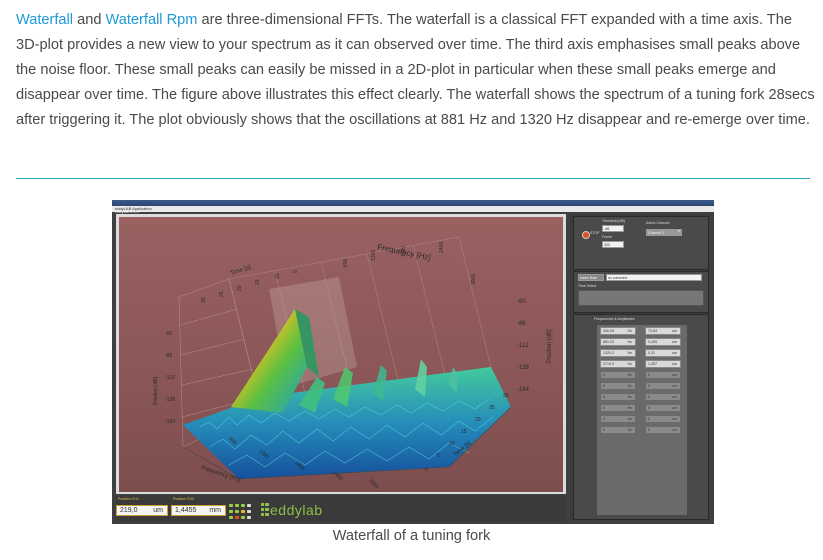 The height and width of the screenshot is (560, 823). Describe the element at coordinates (413, 178) in the screenshot. I see `divider` at that location.